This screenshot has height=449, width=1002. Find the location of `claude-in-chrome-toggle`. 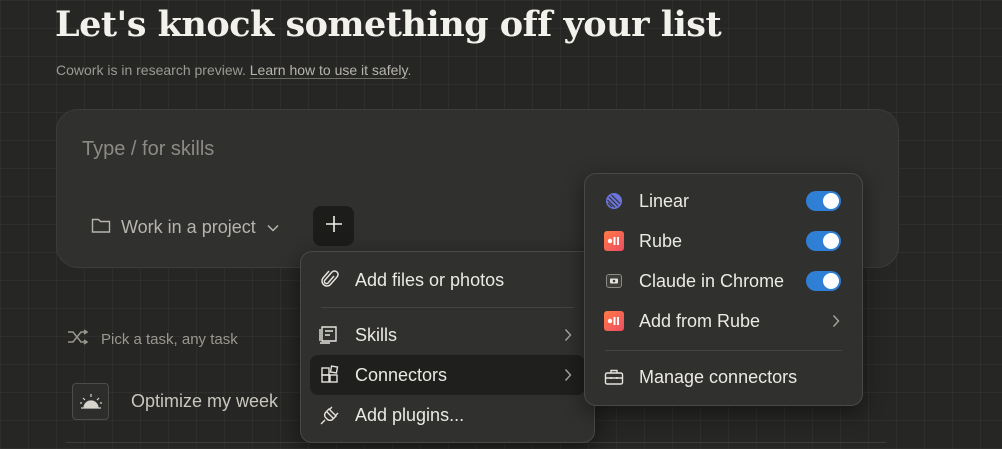

claude-in-chrome-toggle is located at coordinates (823, 281).